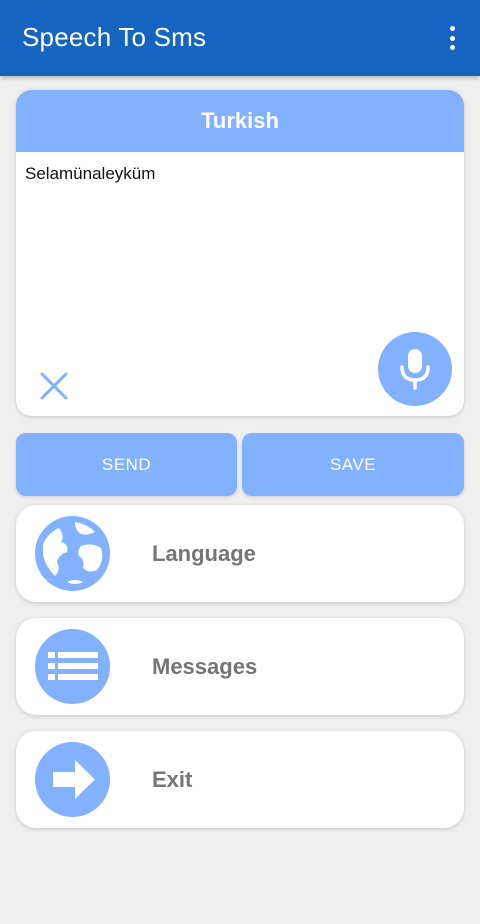  Describe the element at coordinates (114, 37) in the screenshot. I see `app-title: Speech To Sms` at that location.